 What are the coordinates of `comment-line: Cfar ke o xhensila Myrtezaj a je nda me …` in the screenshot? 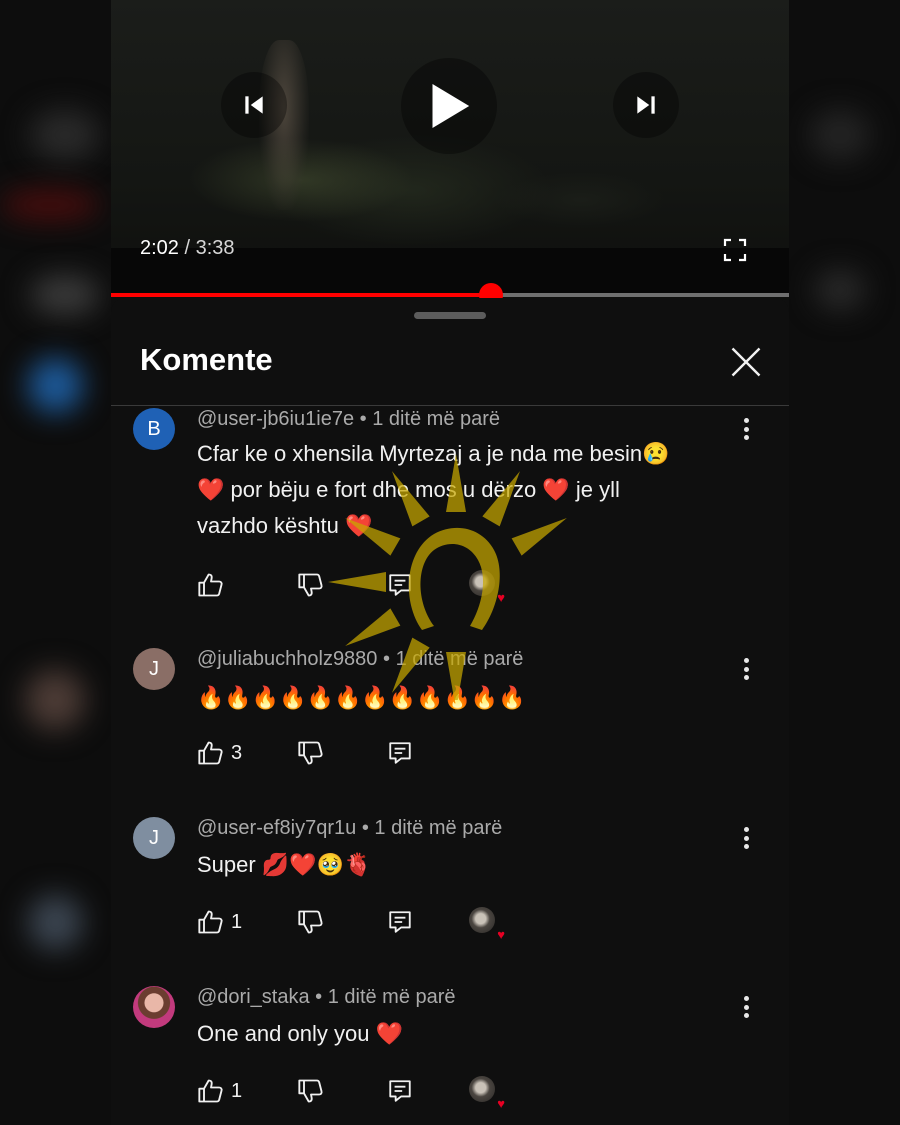 It's located at (433, 453).